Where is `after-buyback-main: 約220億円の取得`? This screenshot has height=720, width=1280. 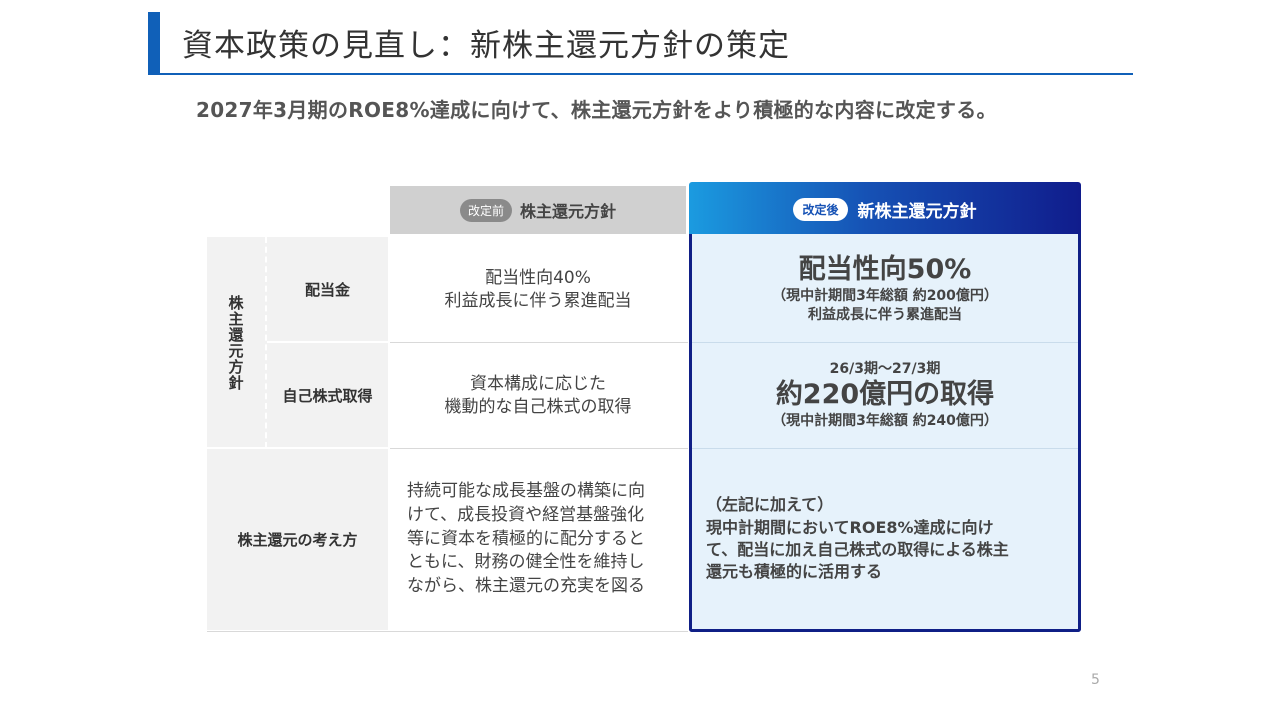
after-buyback-main: 約220億円の取得 is located at coordinates (885, 395).